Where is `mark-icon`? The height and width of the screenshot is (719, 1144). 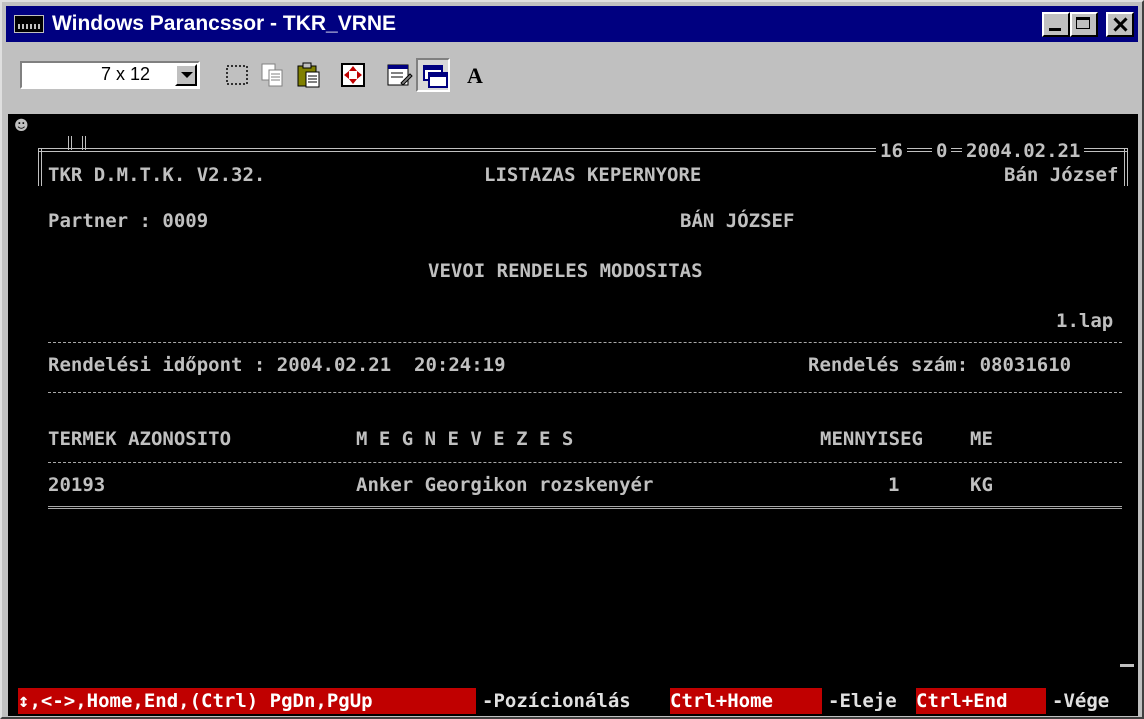
mark-icon is located at coordinates (237, 75).